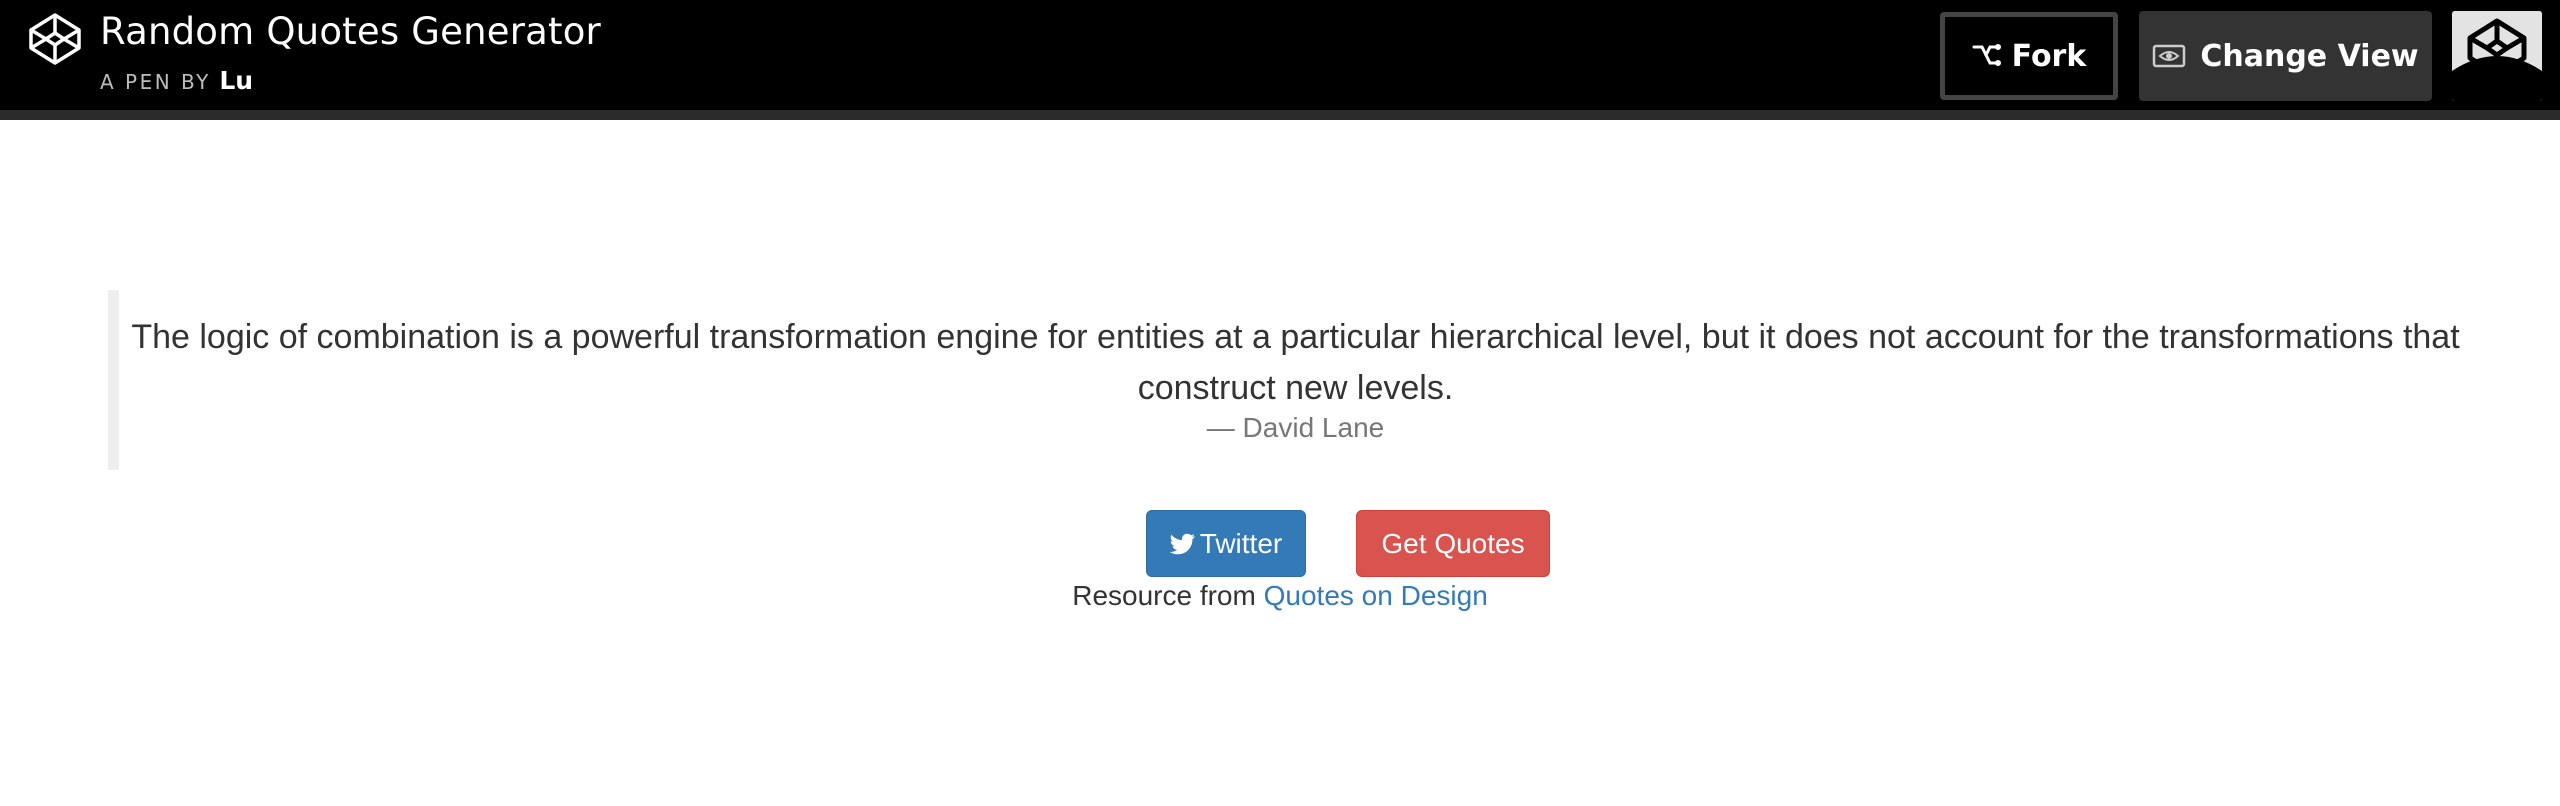 The height and width of the screenshot is (806, 2560). I want to click on fork-label: Fork, so click(2049, 56).